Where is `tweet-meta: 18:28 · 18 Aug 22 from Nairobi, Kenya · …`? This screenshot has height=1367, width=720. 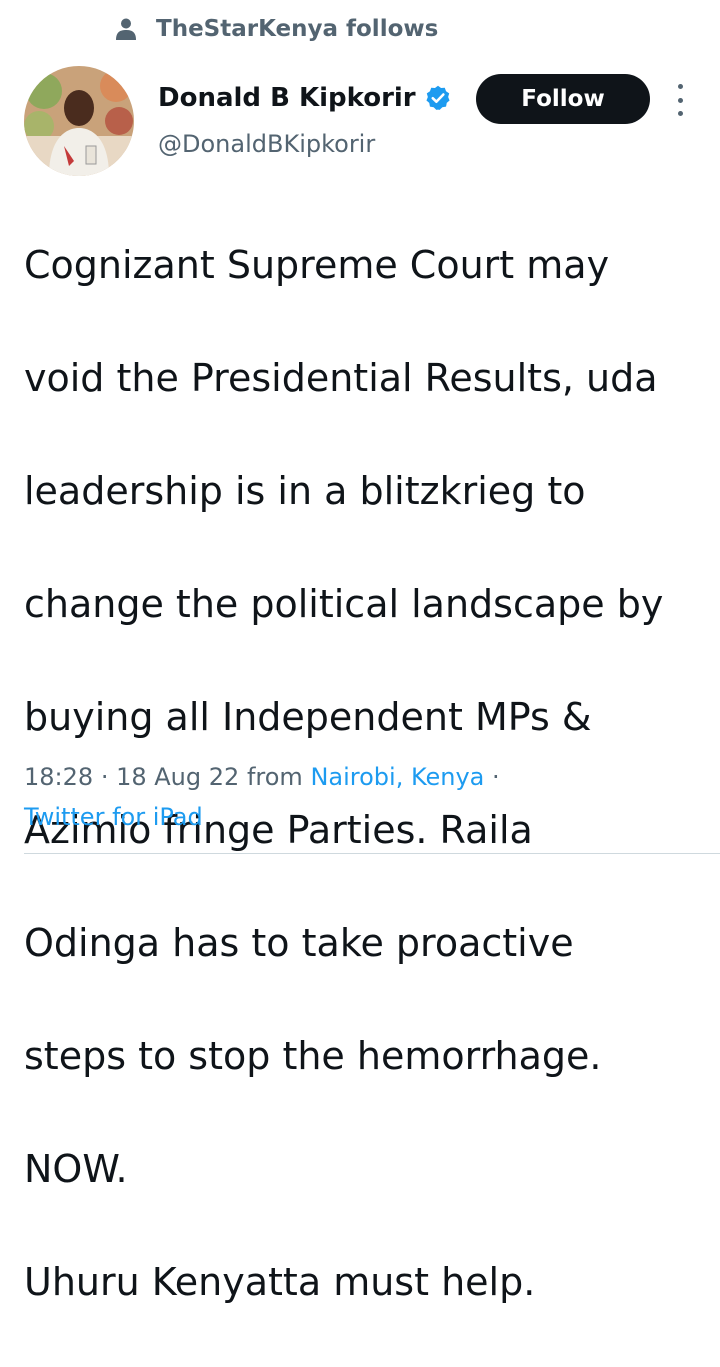 tweet-meta: 18:28 · 18 Aug 22 from Nairobi, Kenya · … is located at coordinates (359, 797).